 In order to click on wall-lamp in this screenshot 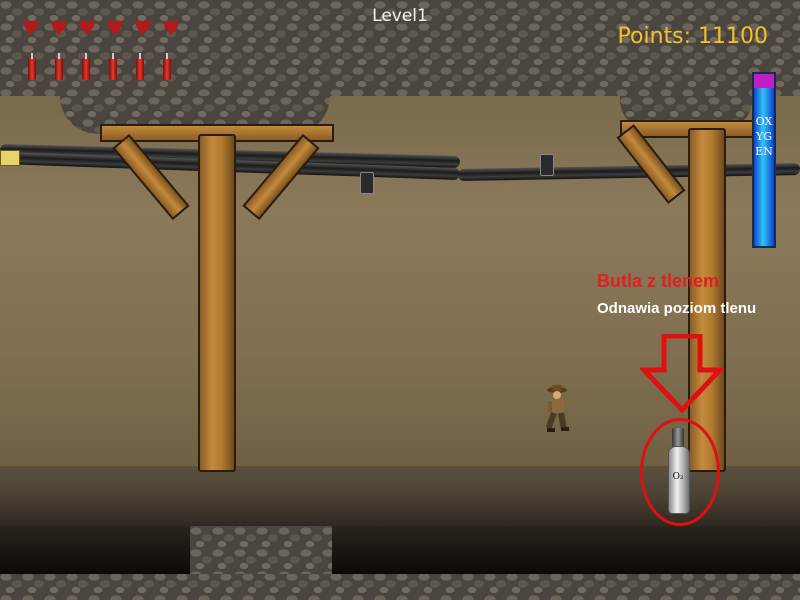, I will do `click(10, 158)`.